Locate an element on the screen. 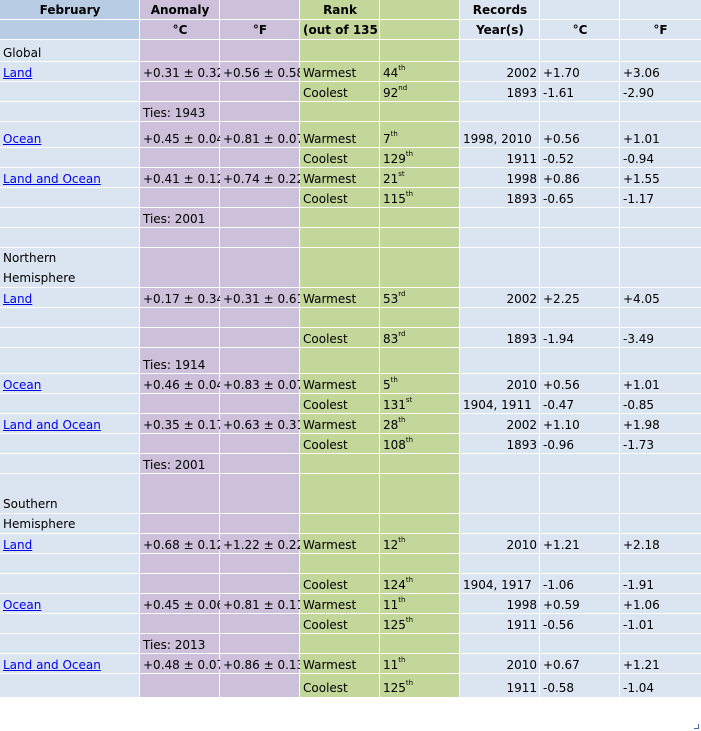 Image resolution: width=701 pixels, height=731 pixels. header-month: February is located at coordinates (70, 10).